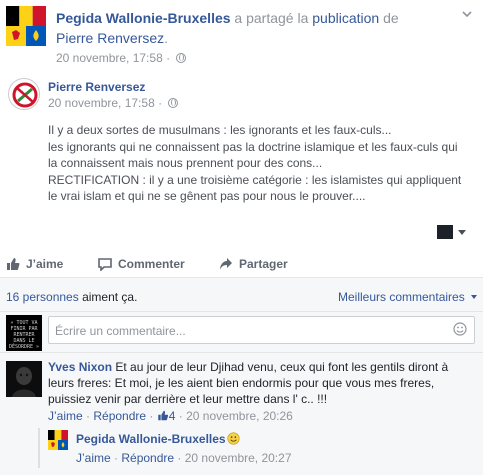  I want to click on reply-thread-line, so click(39, 448).